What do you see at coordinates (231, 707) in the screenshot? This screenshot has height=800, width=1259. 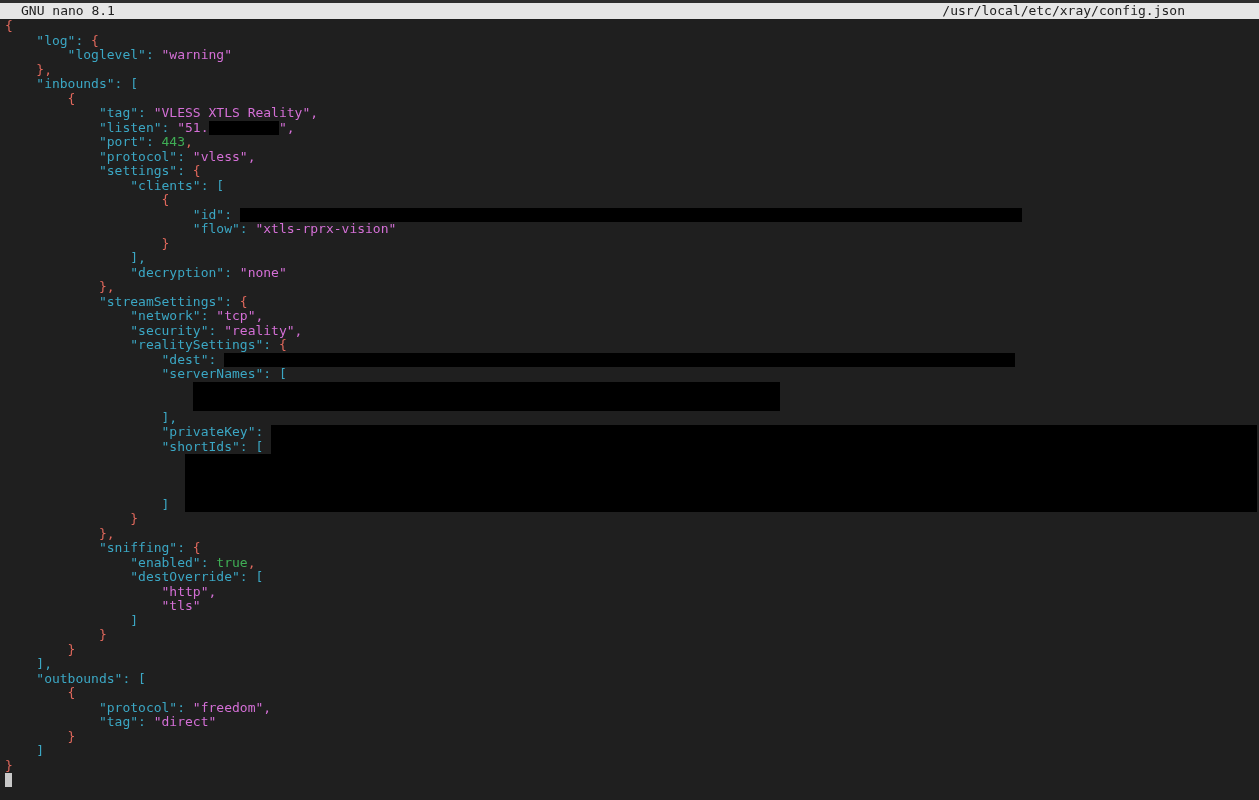 I see `json-string: "freedom",` at bounding box center [231, 707].